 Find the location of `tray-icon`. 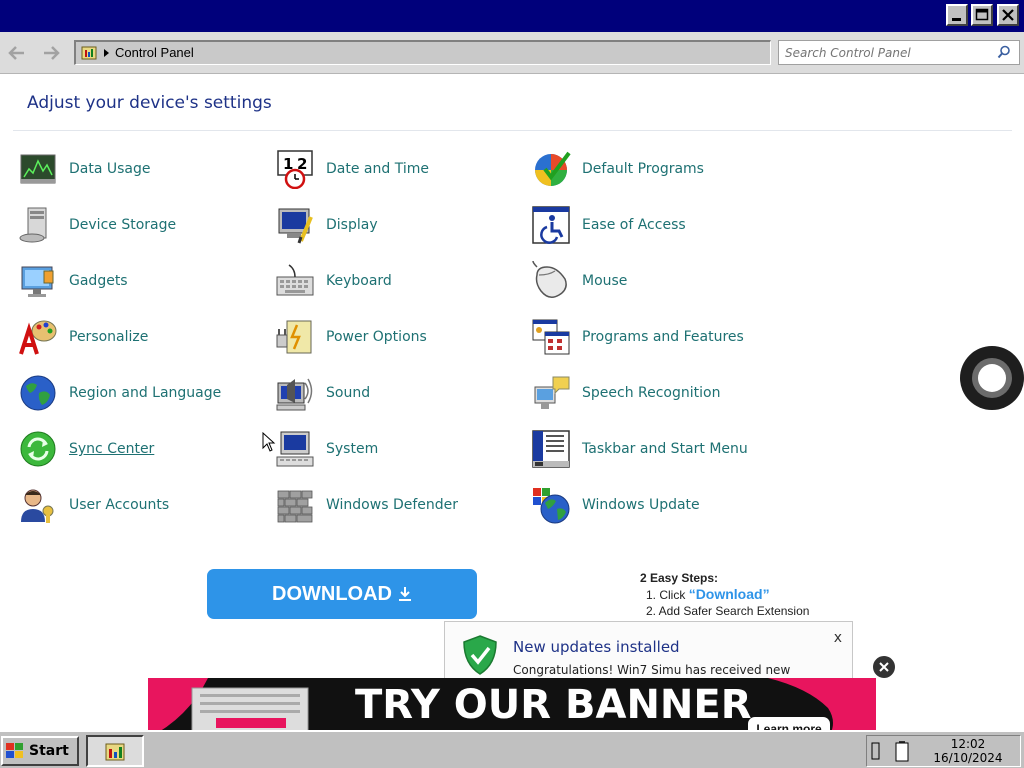

tray-icon is located at coordinates (876, 751).